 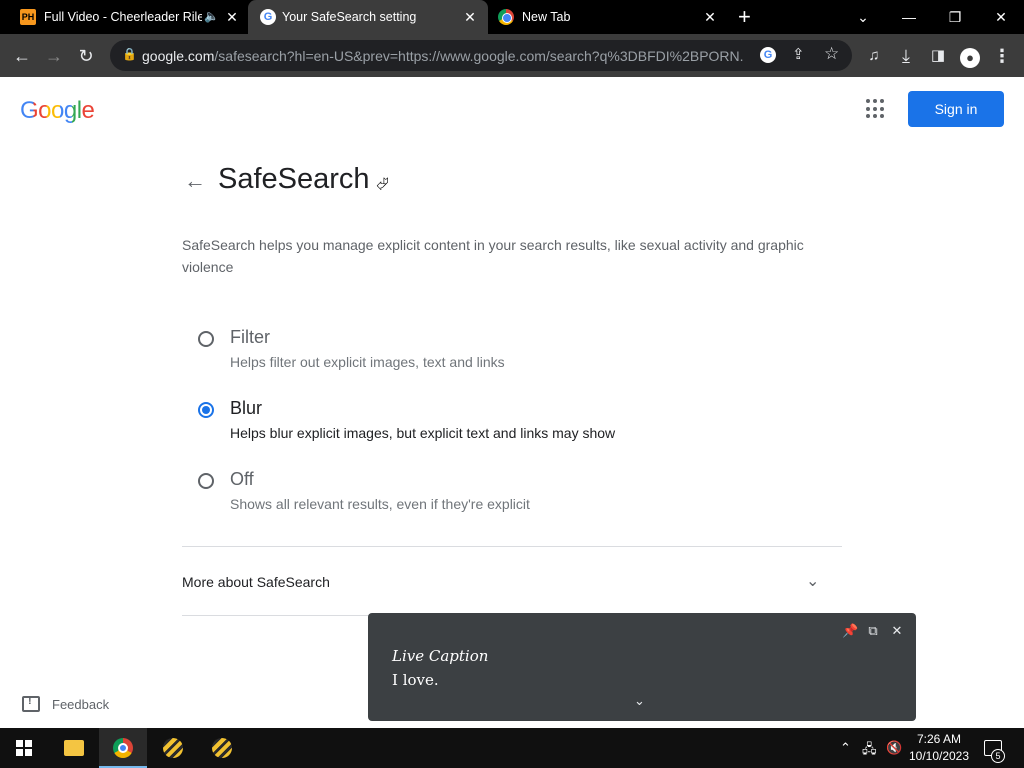 I want to click on folder-icon, so click(x=74, y=748).